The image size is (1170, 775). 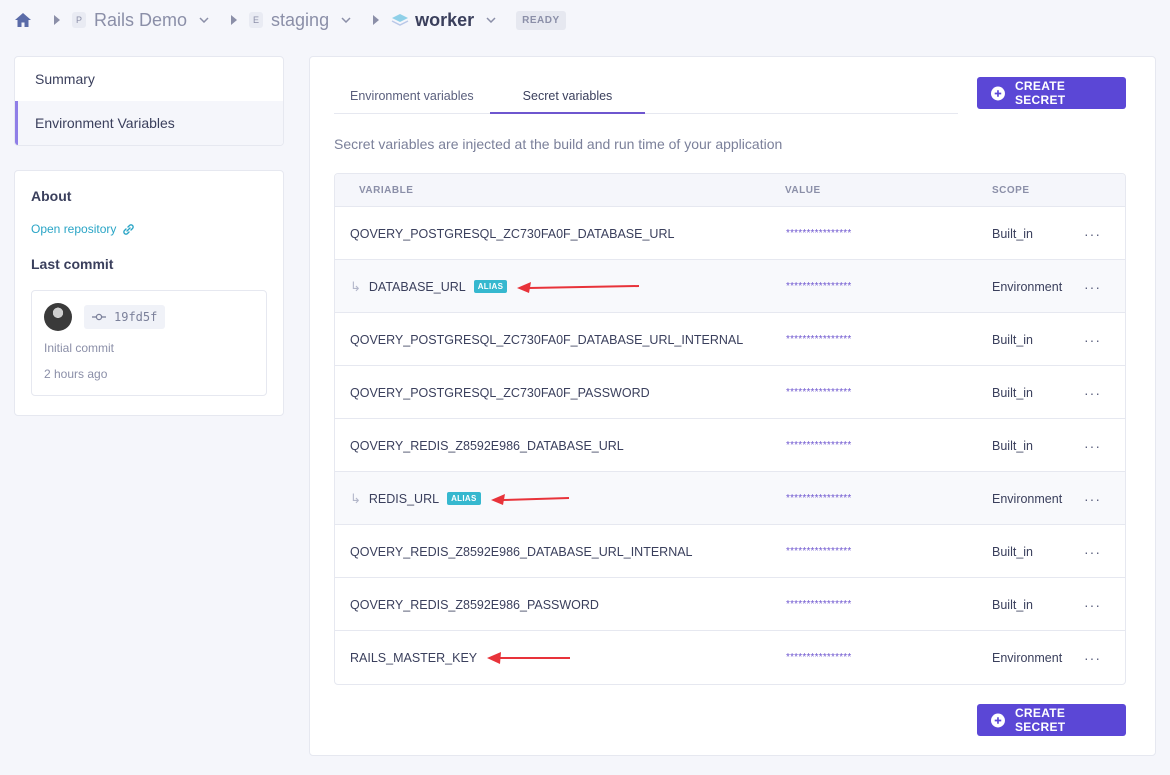 What do you see at coordinates (129, 229) in the screenshot?
I see `link-icon` at bounding box center [129, 229].